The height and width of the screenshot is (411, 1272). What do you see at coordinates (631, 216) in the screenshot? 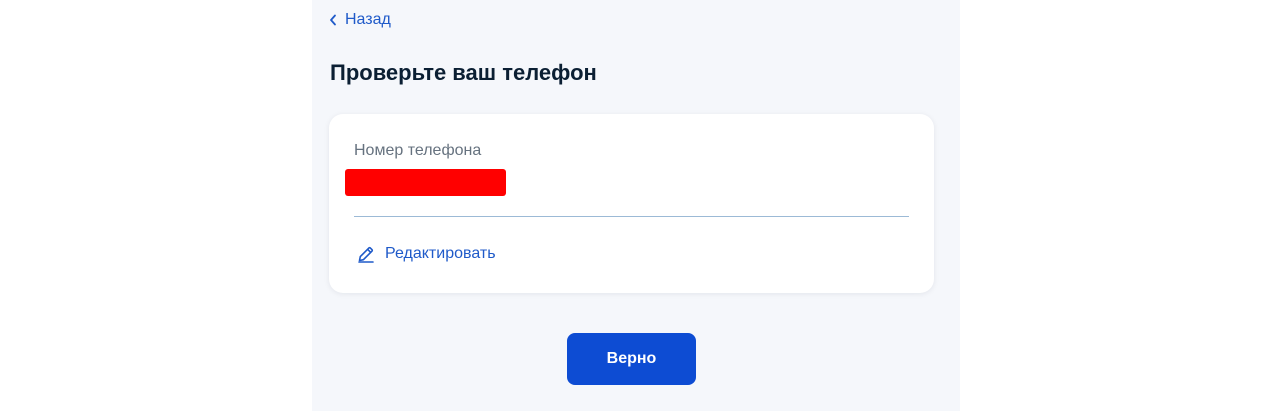
I see `phone-field-underline` at bounding box center [631, 216].